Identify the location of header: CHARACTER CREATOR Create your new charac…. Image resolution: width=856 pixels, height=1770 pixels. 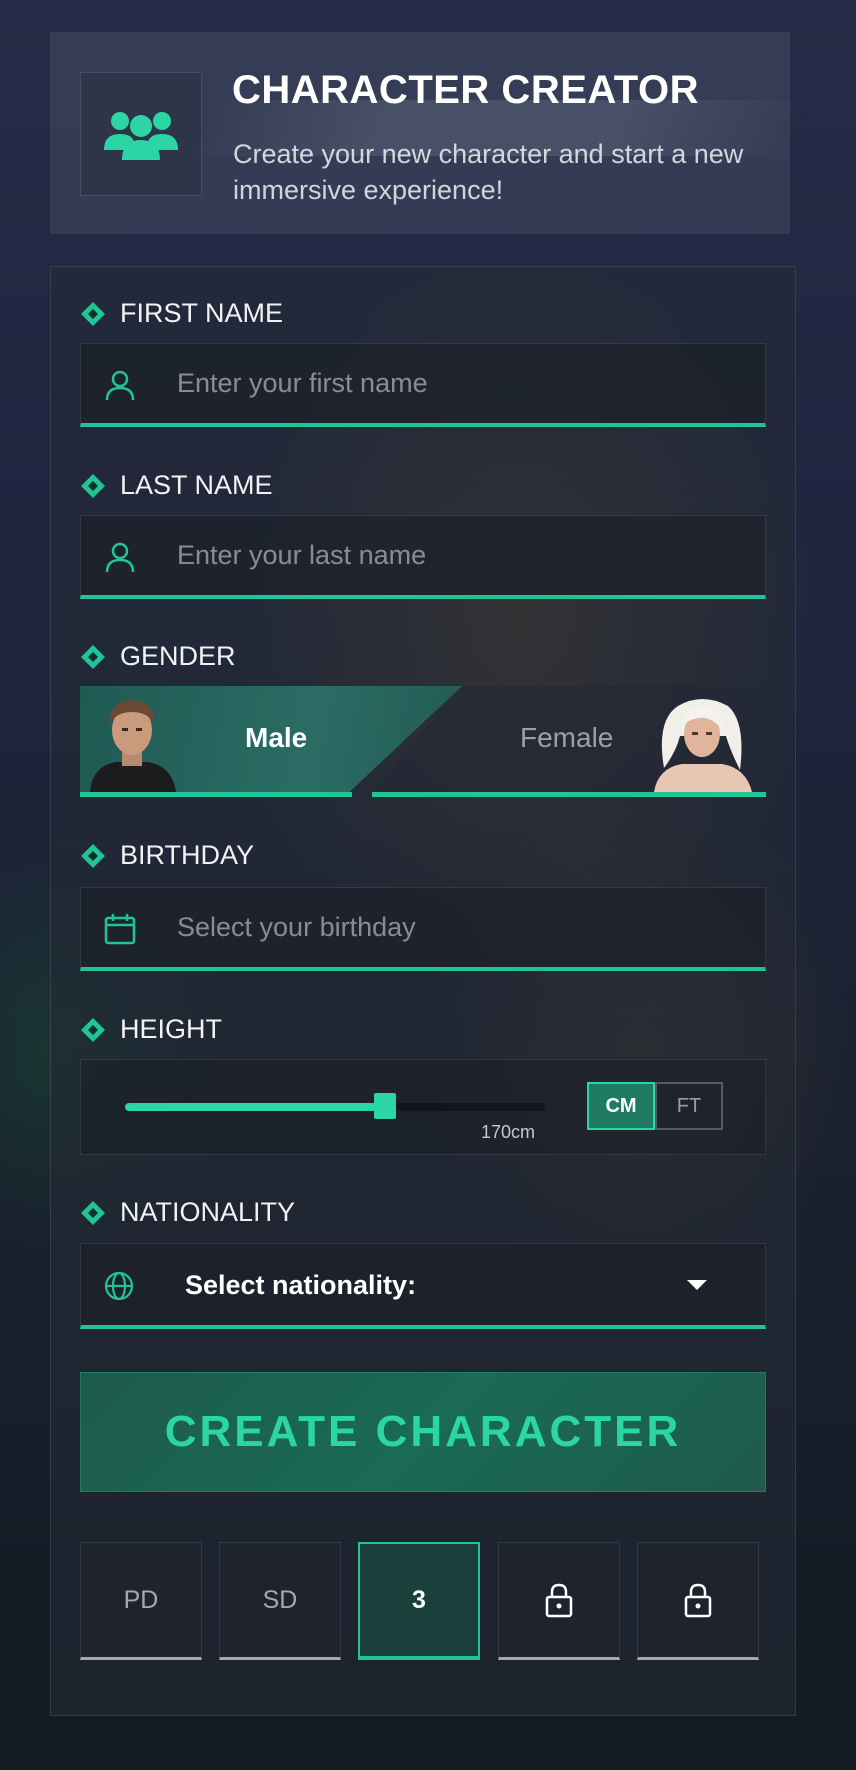
(430, 133).